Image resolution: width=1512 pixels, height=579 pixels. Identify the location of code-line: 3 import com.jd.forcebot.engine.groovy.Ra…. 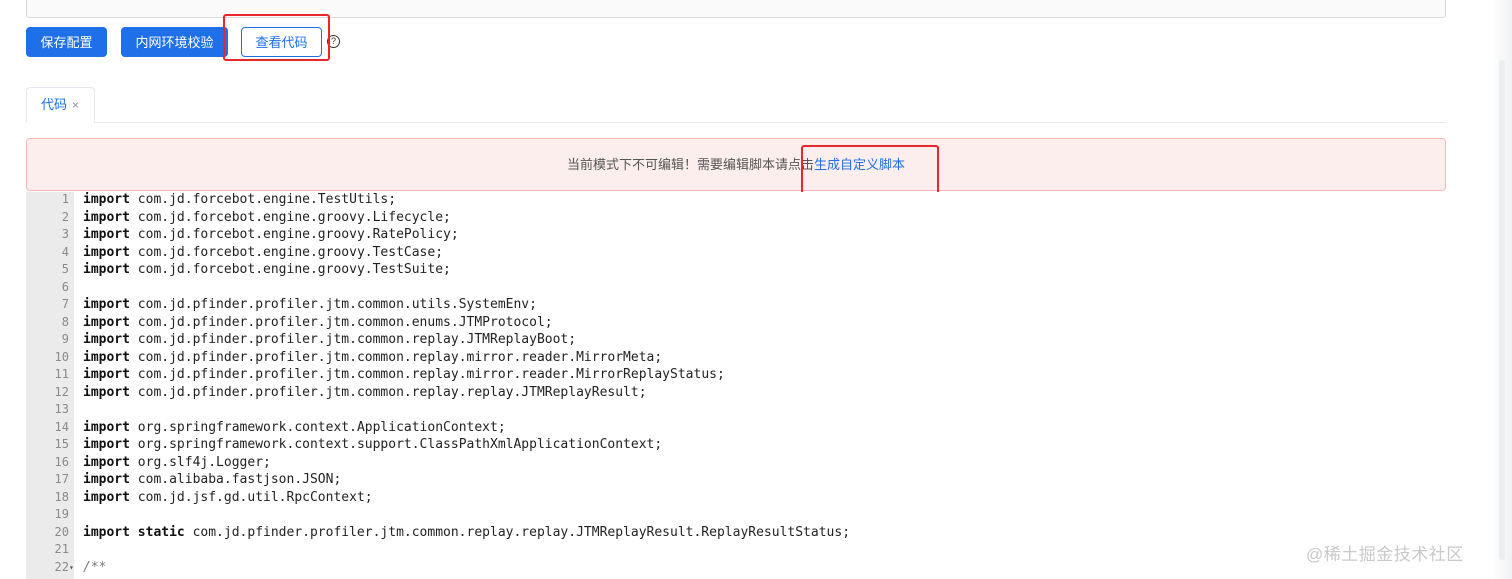
(759, 235).